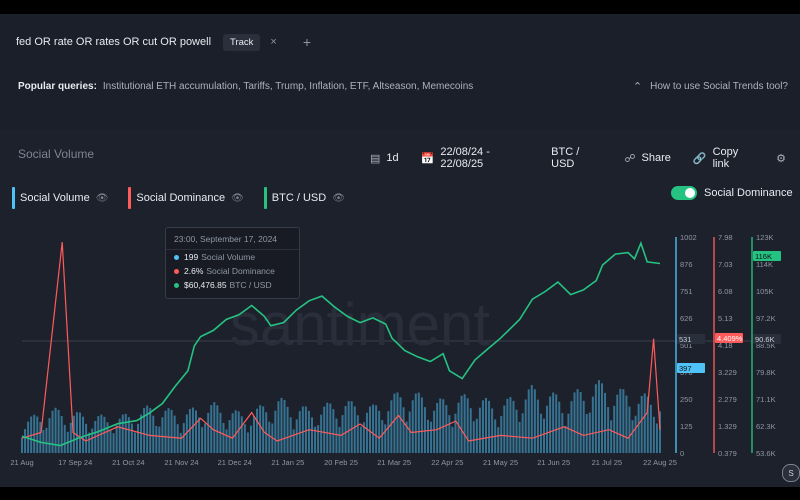 The width and height of the screenshot is (800, 500). Describe the element at coordinates (57, 86) in the screenshot. I see `popular-queries-label: Popular queries:` at that location.